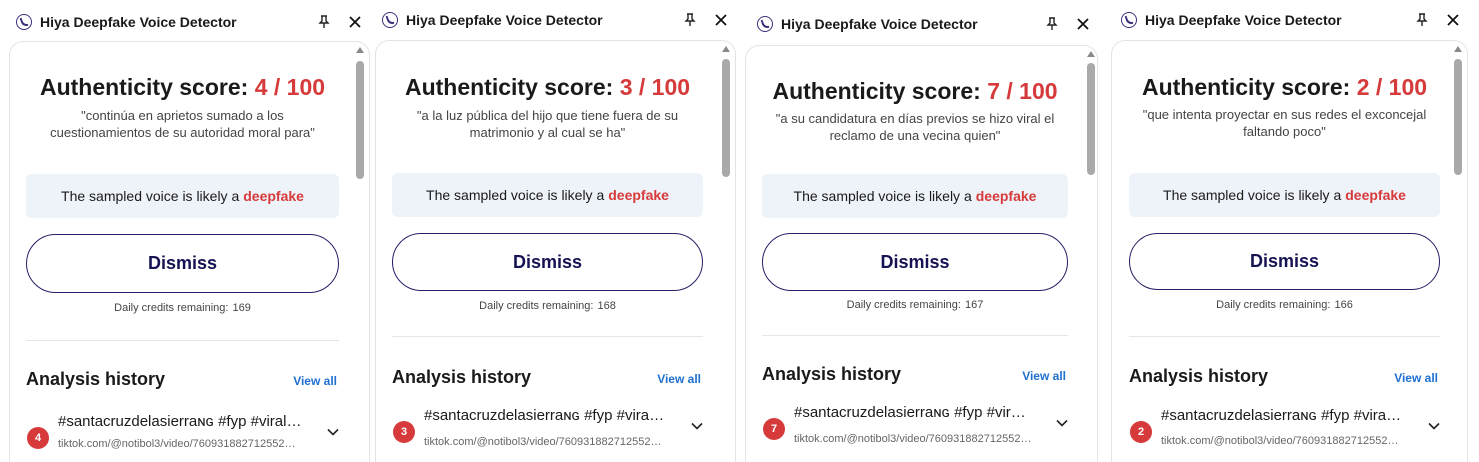 The image size is (1479, 462). Describe the element at coordinates (404, 432) in the screenshot. I see `score-badge: 3` at that location.